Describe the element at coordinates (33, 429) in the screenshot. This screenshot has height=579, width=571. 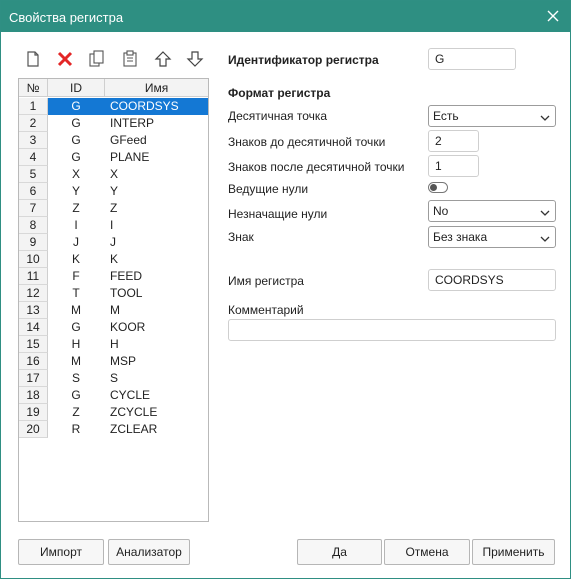
I see `row-number: 20` at that location.